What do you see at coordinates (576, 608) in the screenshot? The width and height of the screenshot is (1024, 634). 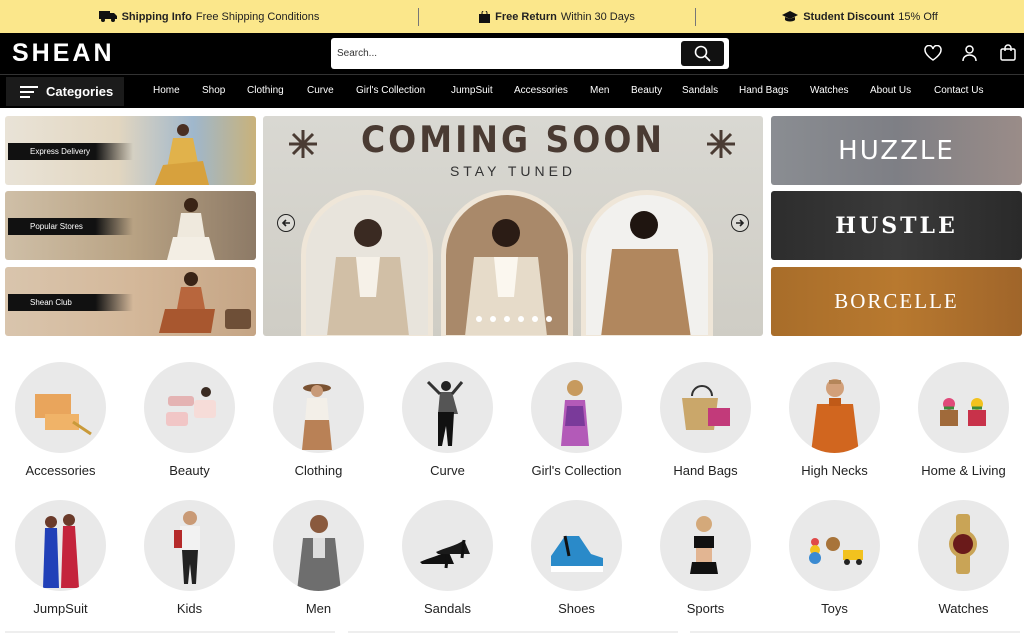 I see `category-label: Shoes` at bounding box center [576, 608].